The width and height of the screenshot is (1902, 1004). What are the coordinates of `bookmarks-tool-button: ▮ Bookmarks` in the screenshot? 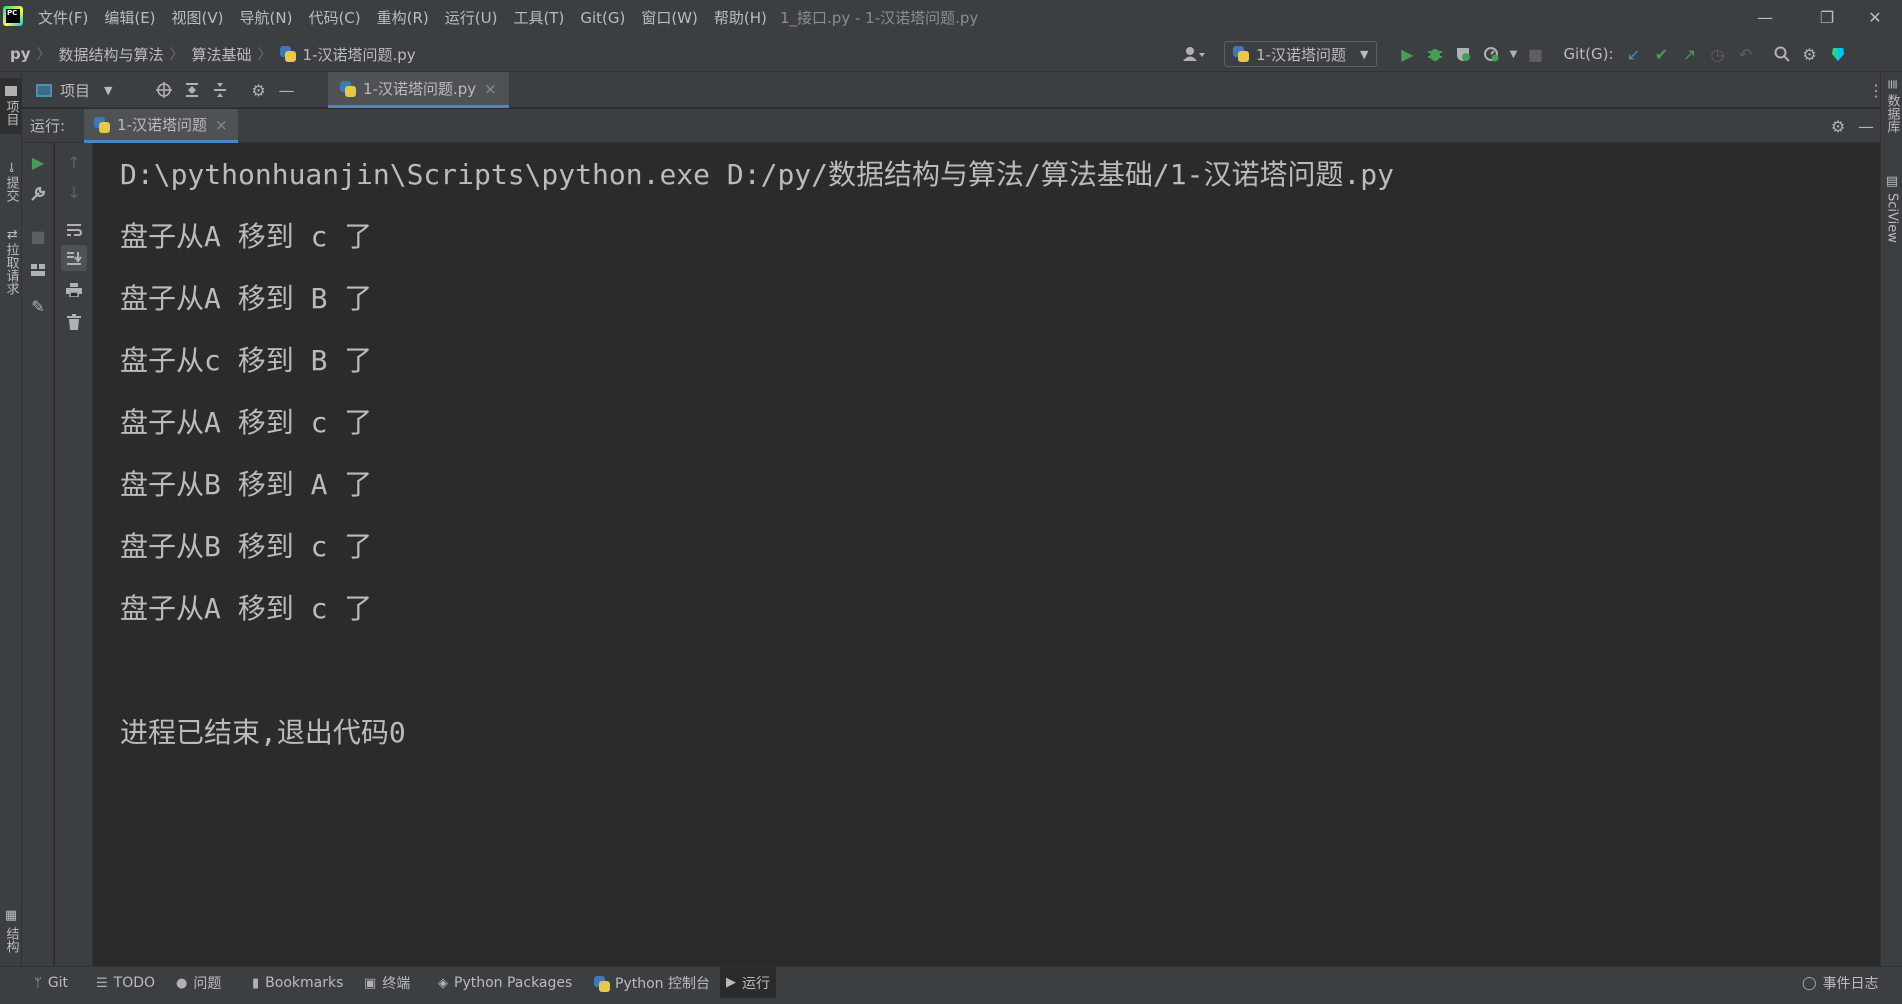 It's located at (297, 983).